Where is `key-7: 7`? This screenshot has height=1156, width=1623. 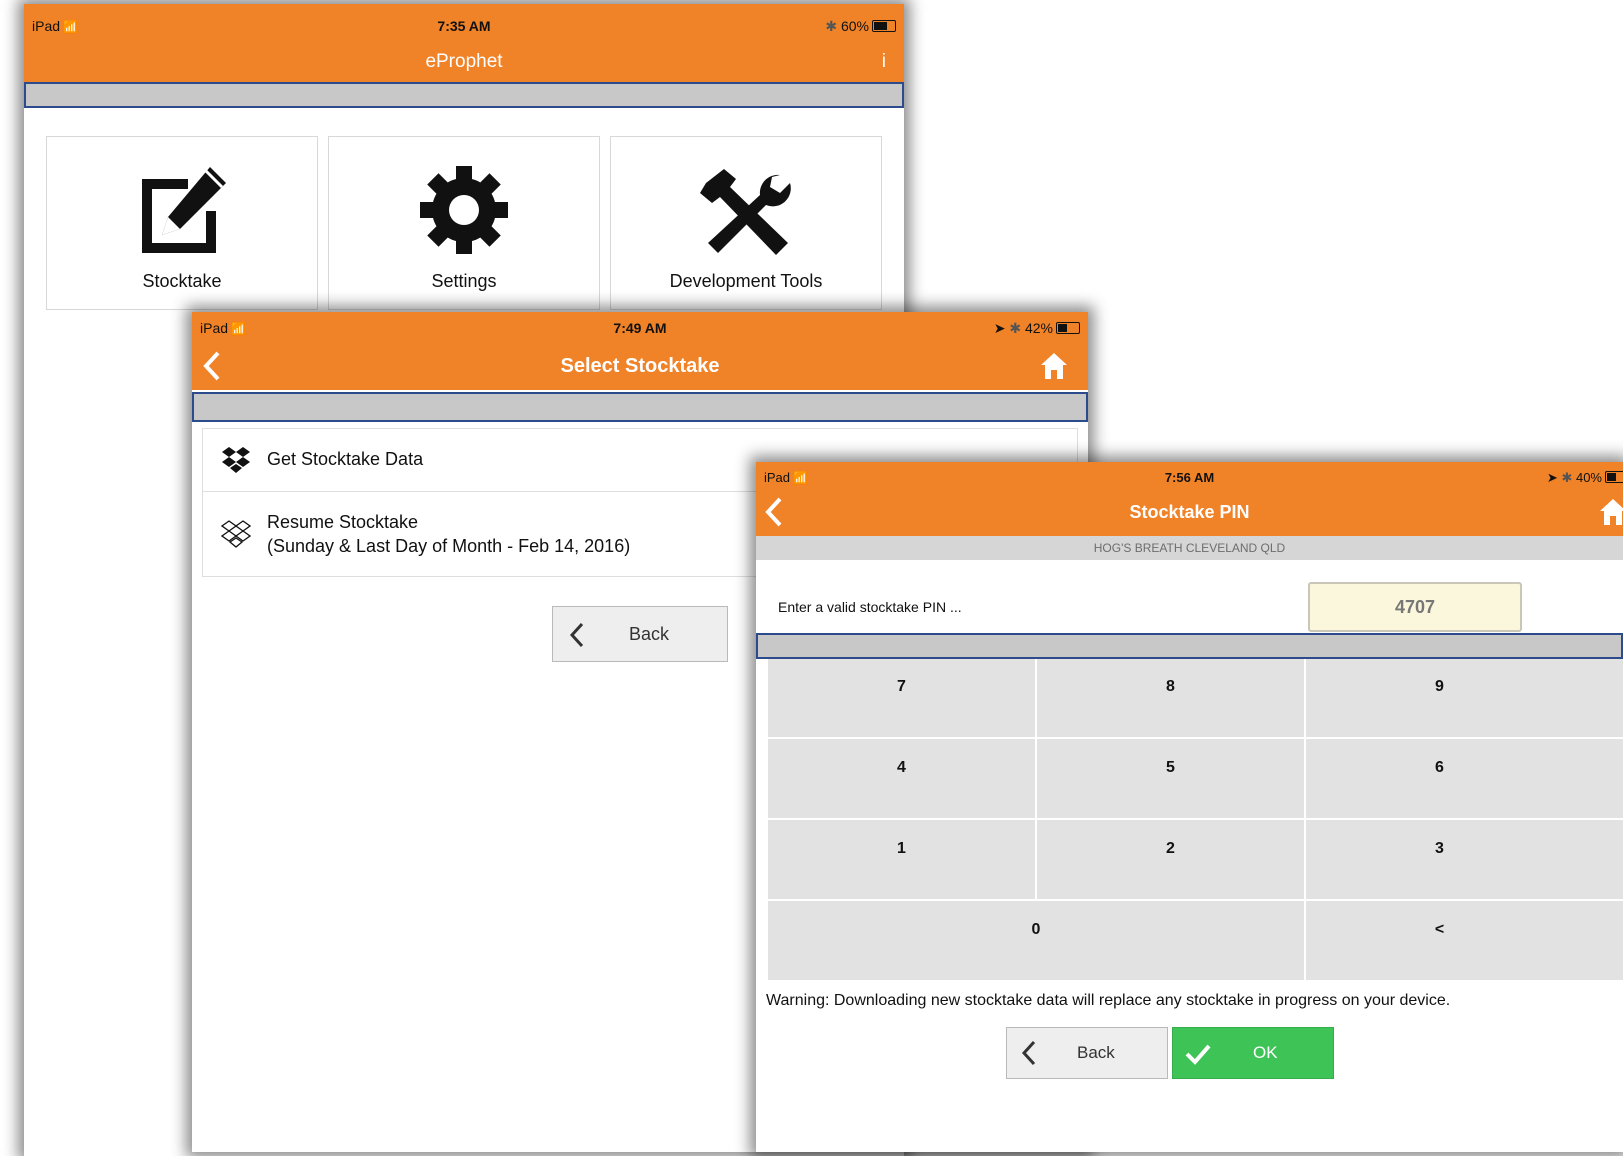 key-7: 7 is located at coordinates (901, 698).